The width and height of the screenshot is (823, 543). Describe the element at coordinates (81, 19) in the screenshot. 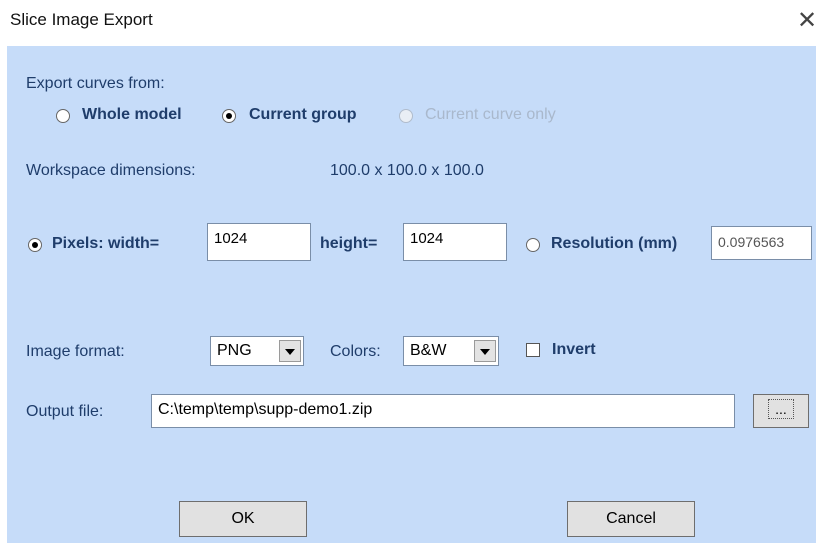

I see `window-title: Slice Image Export` at that location.